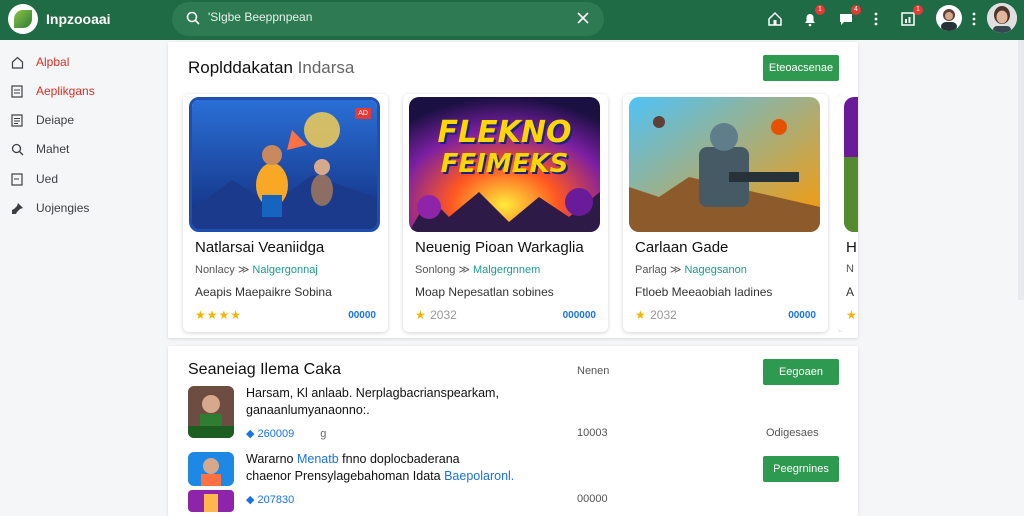  Describe the element at coordinates (499, 247) in the screenshot. I see `app-title: Neuenig Pioan Warkaglia` at that location.